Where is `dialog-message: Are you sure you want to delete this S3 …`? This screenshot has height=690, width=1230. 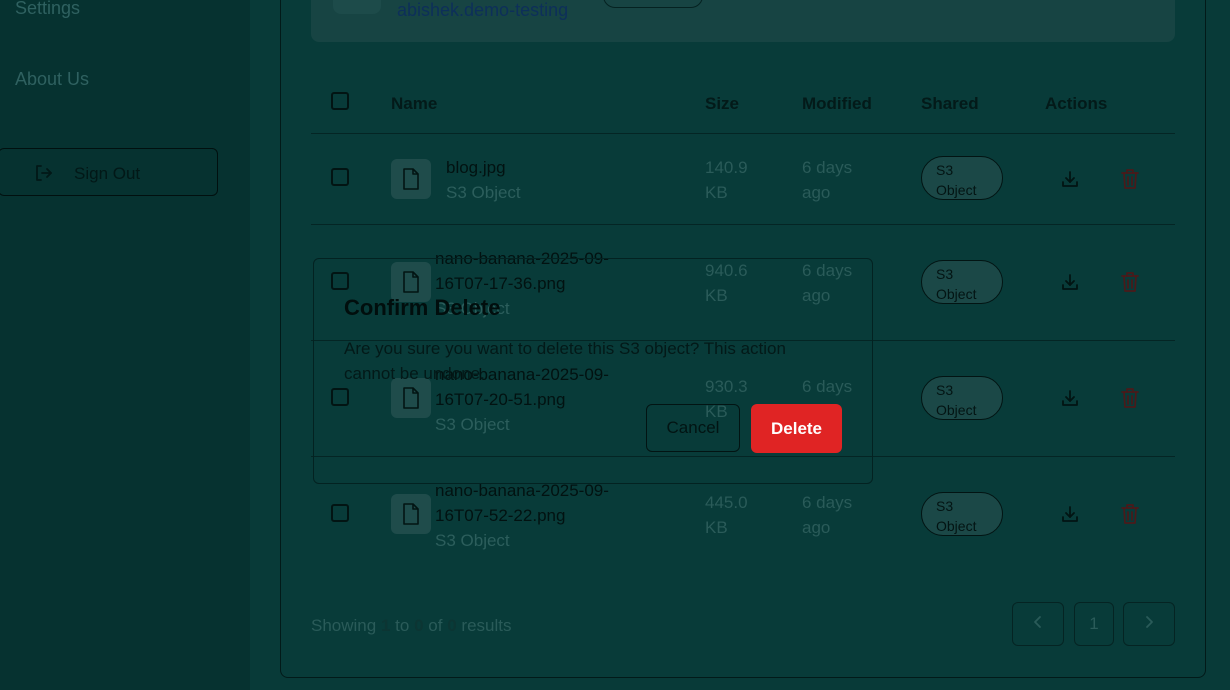 dialog-message: Are you sure you want to delete this S3 … is located at coordinates (565, 361).